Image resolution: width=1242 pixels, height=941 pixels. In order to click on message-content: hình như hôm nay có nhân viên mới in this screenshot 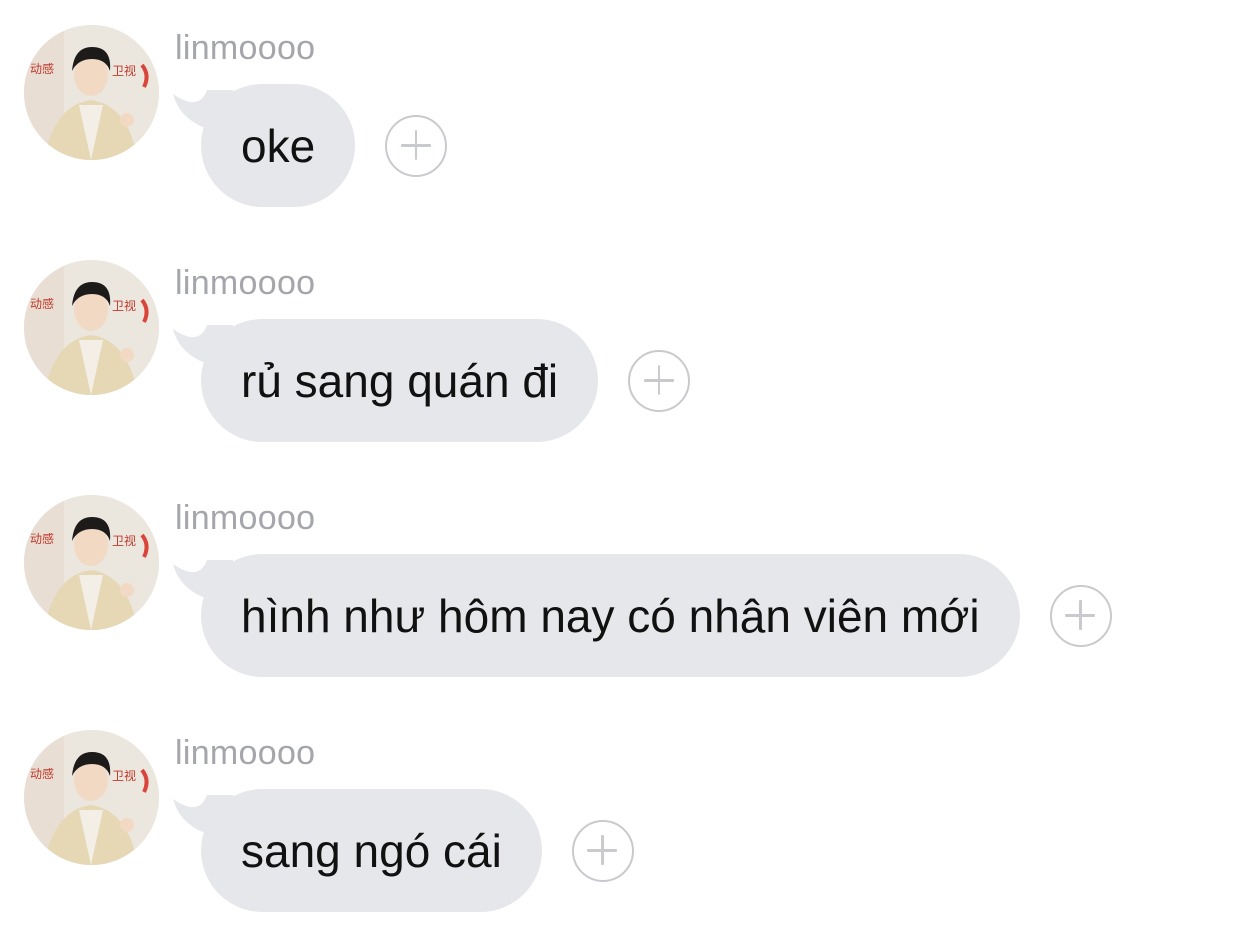, I will do `click(642, 615)`.